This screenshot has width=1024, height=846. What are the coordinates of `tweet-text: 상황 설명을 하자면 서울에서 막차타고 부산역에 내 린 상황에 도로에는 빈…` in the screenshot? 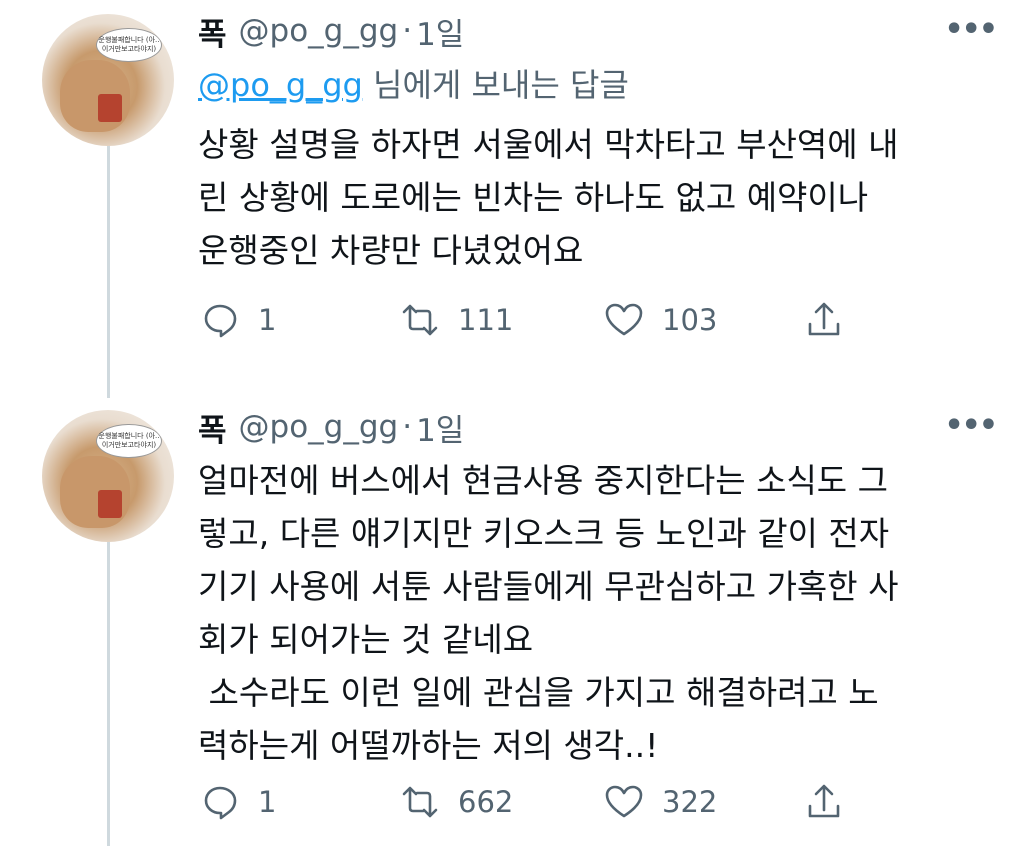 It's located at (548, 197).